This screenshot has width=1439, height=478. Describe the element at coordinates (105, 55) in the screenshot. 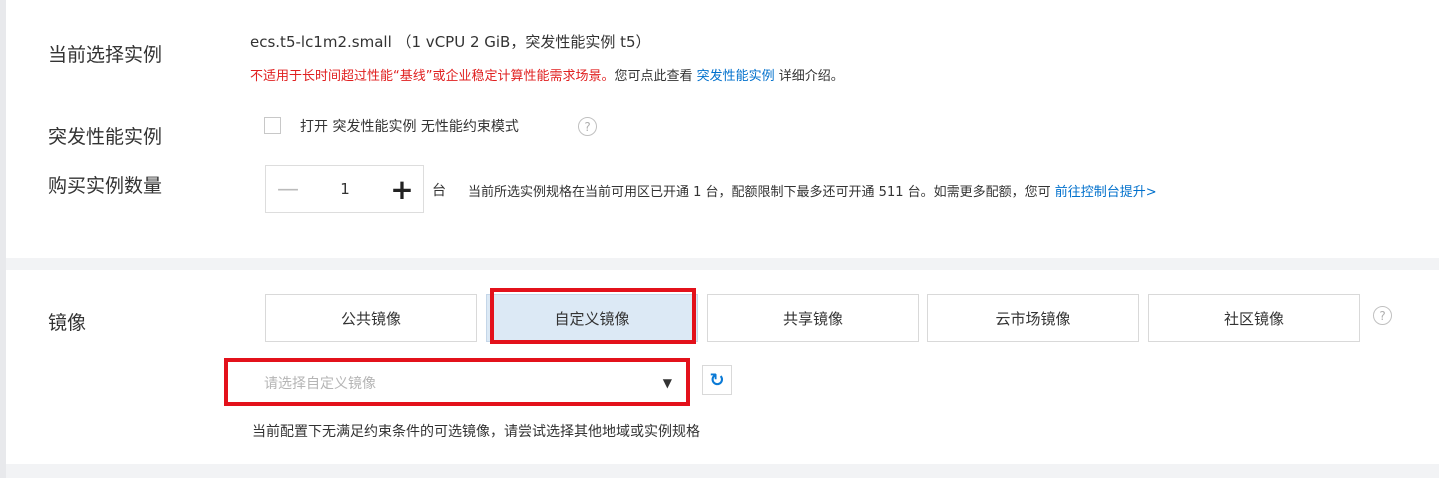

I see `instance-label: 当前选择实例` at that location.